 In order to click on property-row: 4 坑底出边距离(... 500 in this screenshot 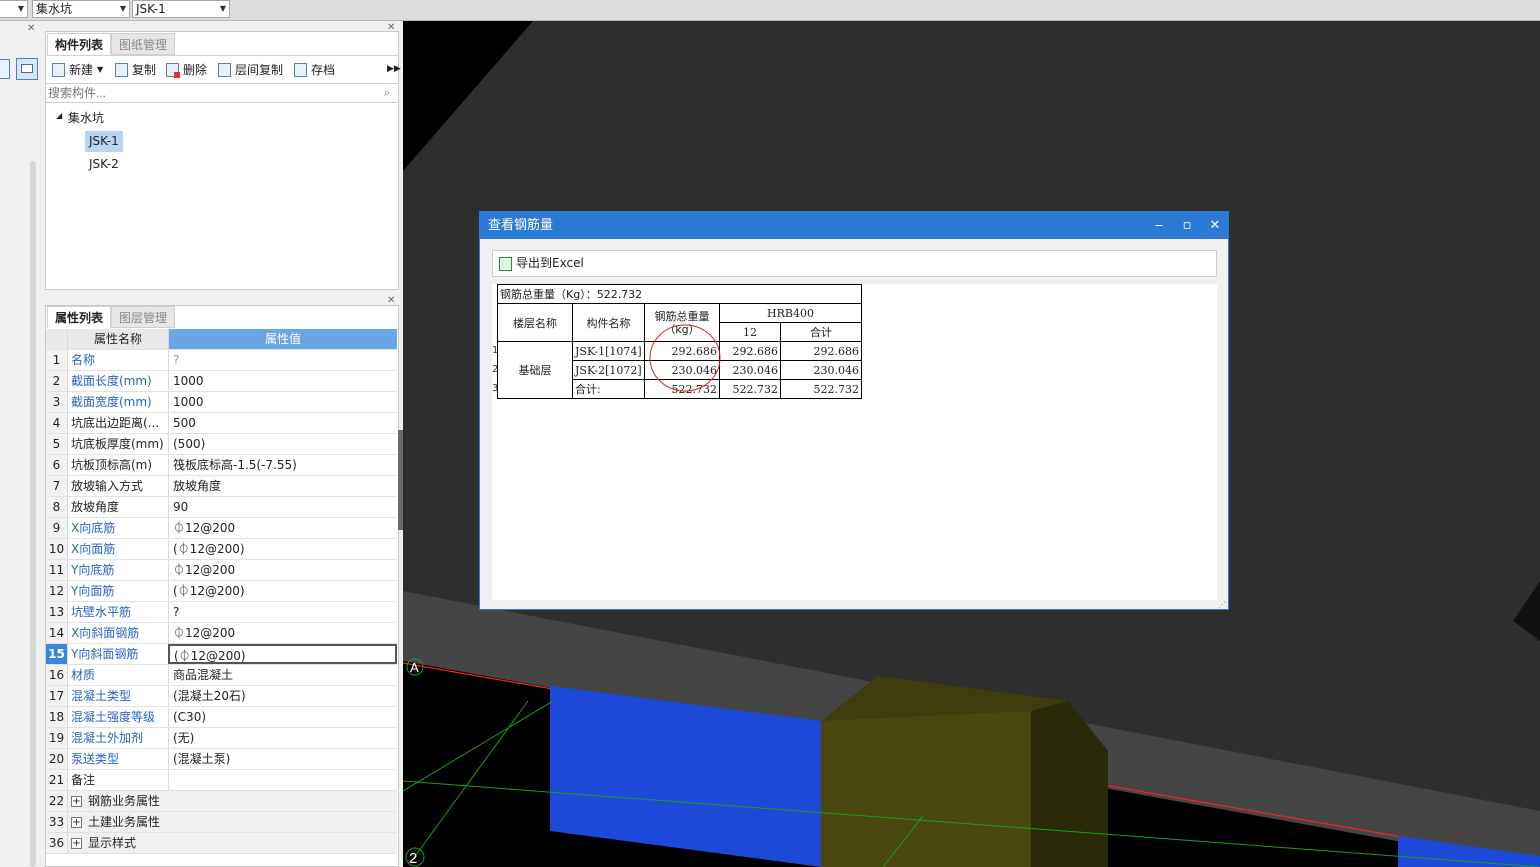, I will do `click(221, 423)`.